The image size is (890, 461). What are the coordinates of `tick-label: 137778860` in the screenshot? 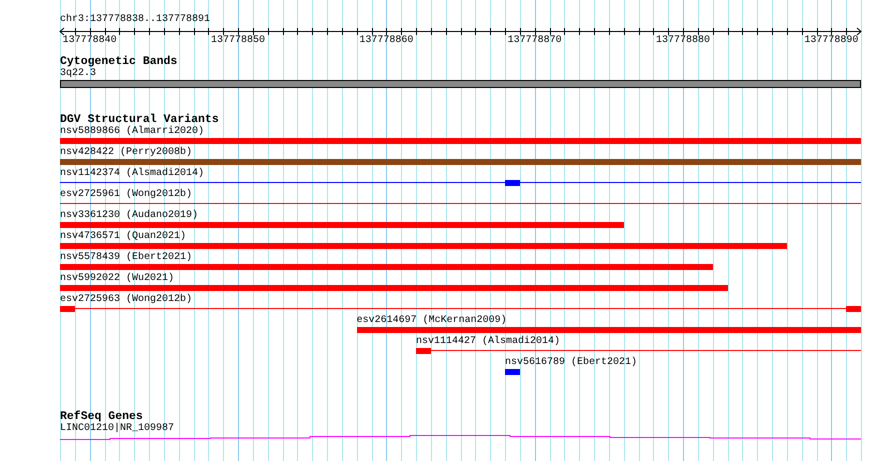 It's located at (386, 41).